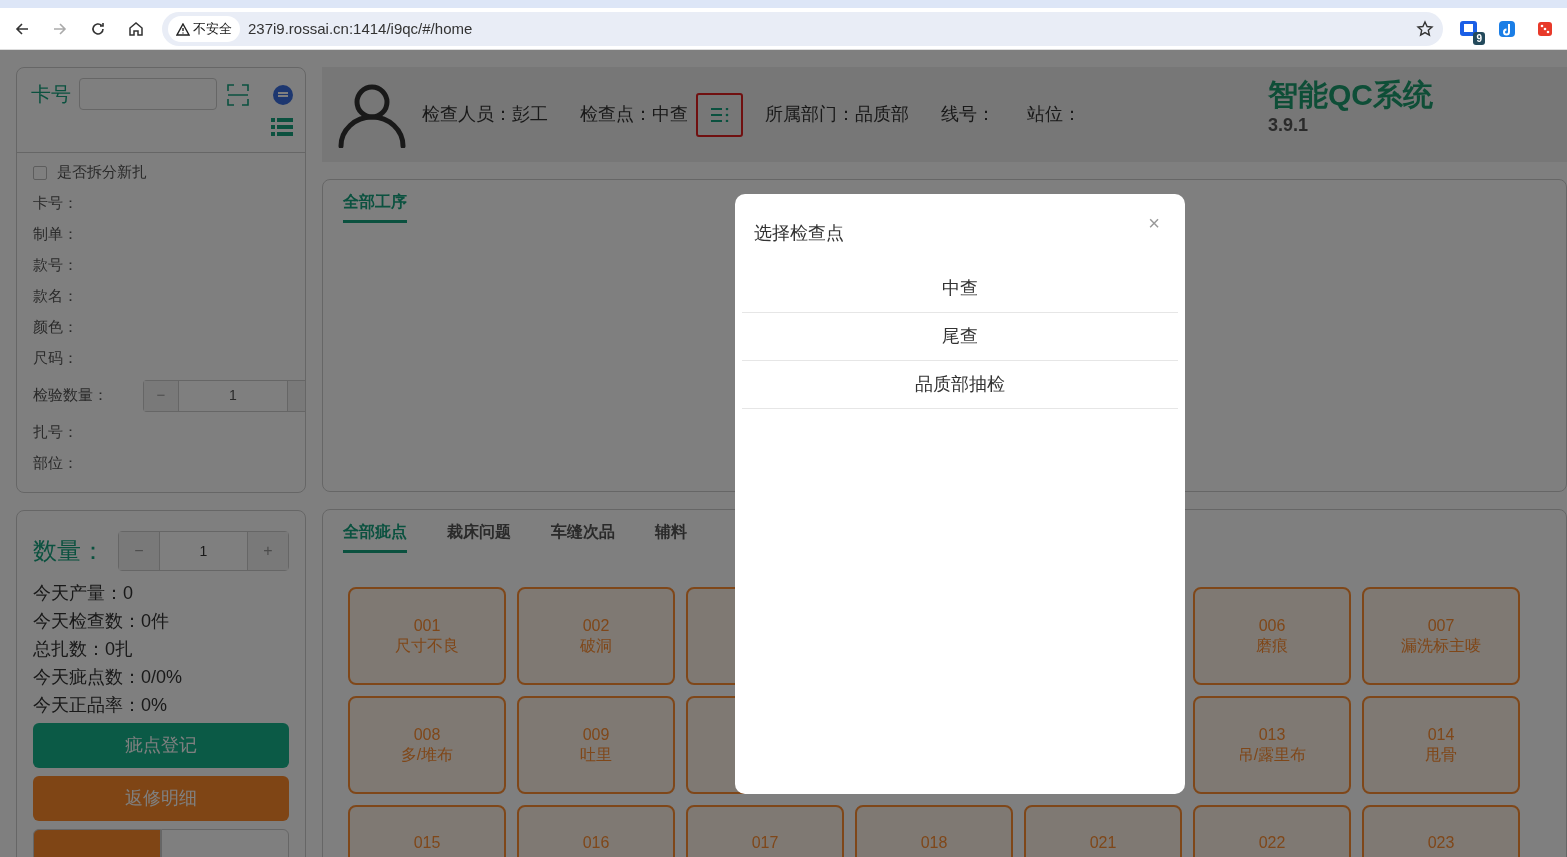  I want to click on defect-button: 015, so click(427, 831).